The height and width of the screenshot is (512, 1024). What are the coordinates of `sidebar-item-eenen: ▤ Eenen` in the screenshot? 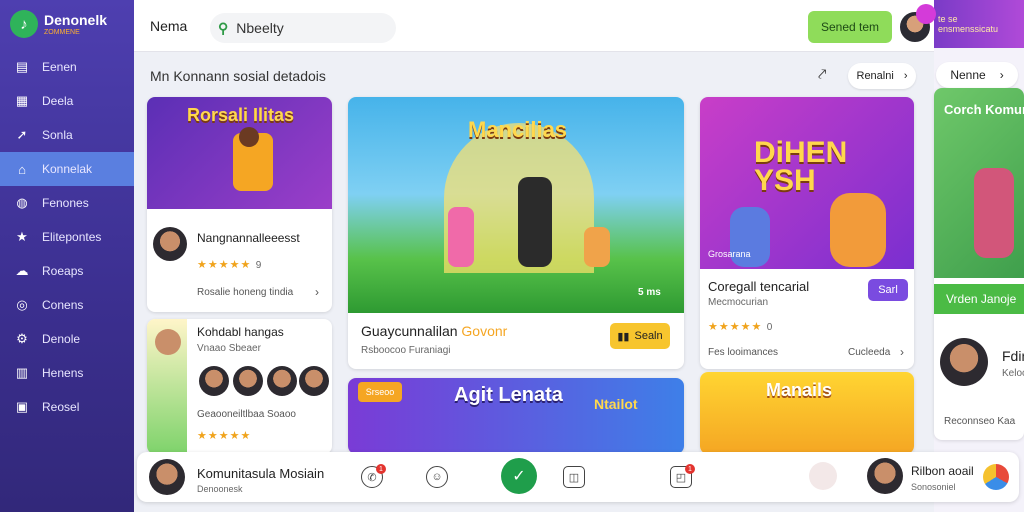 It's located at (67, 67).